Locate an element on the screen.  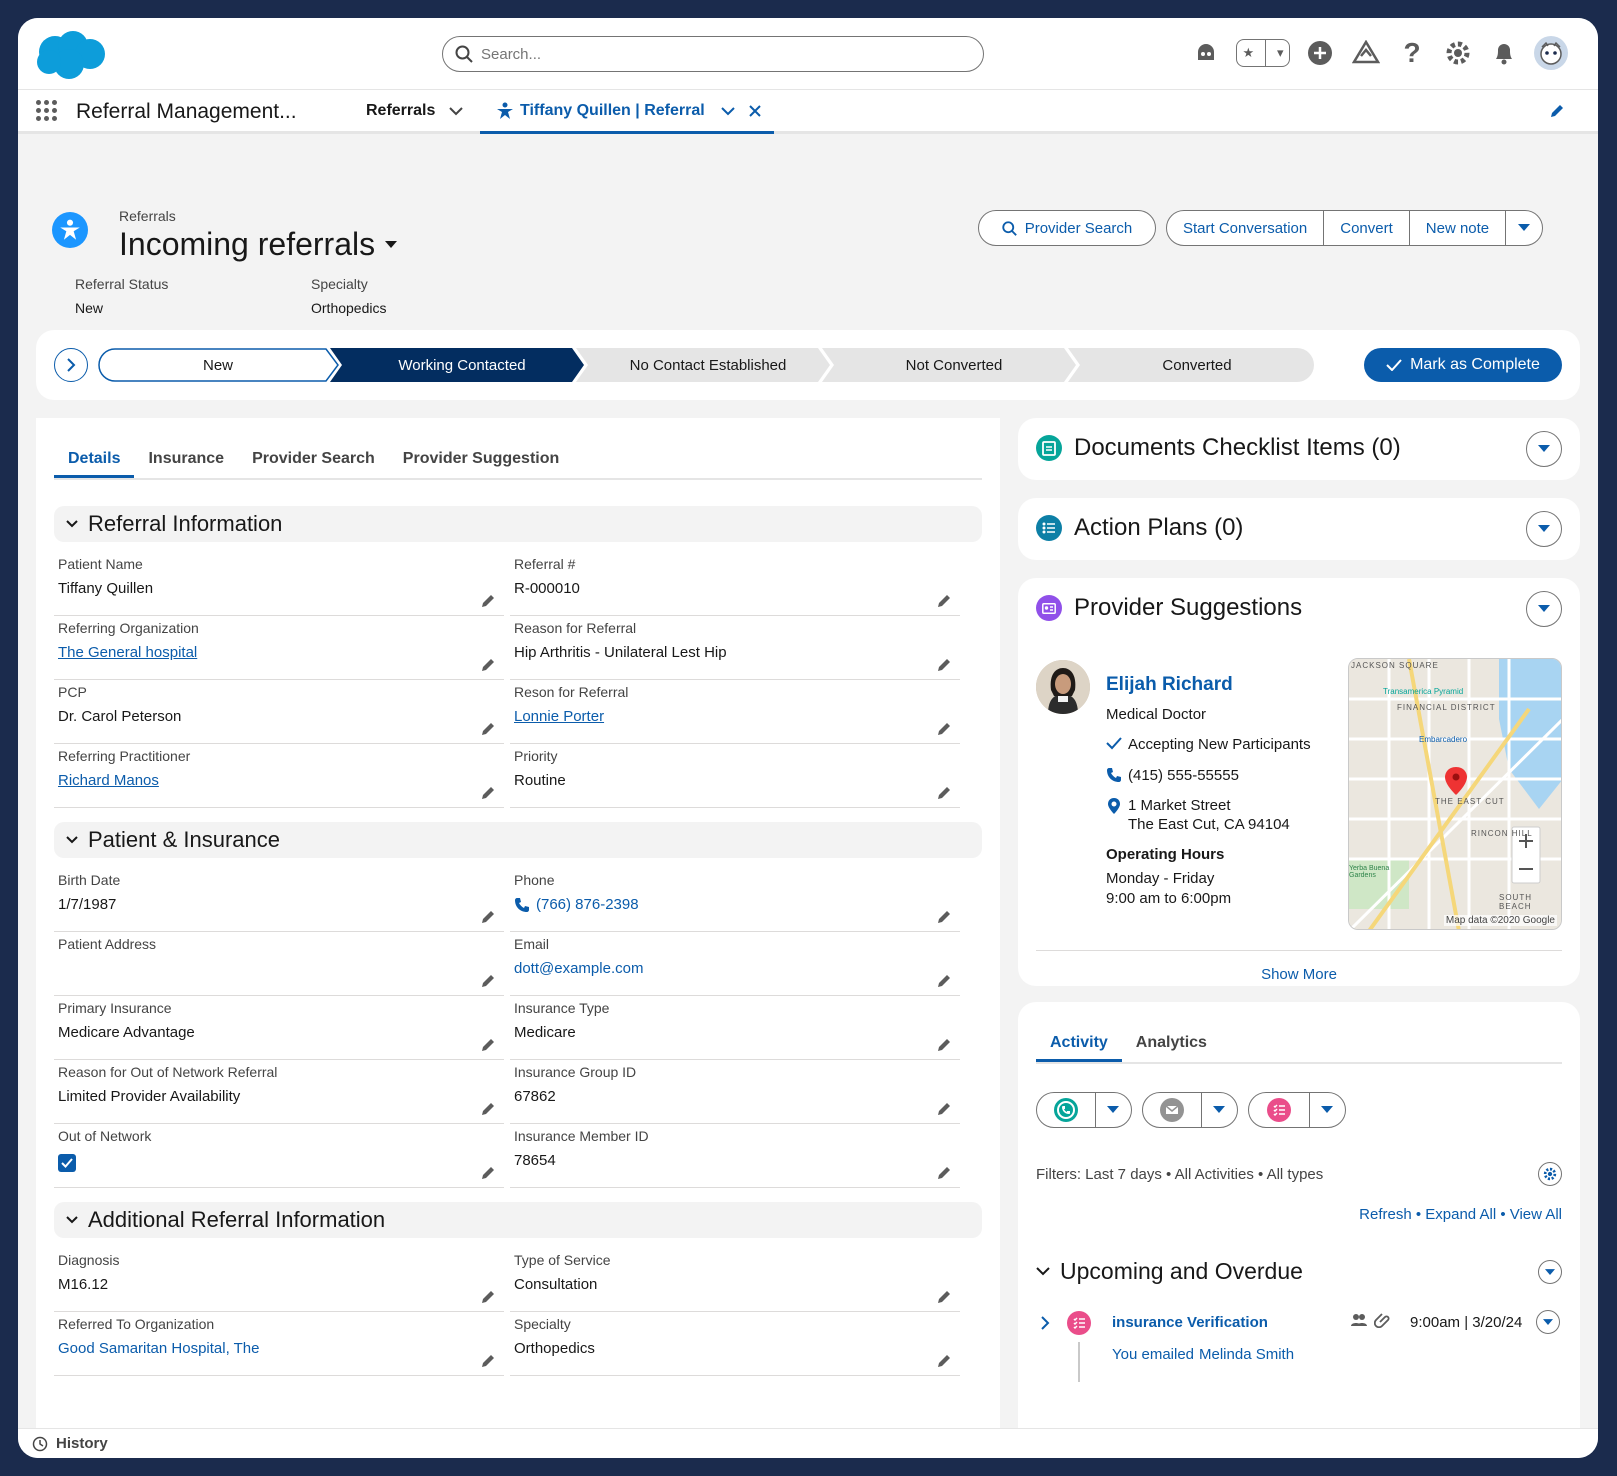
path-toggle-button is located at coordinates (71, 365).